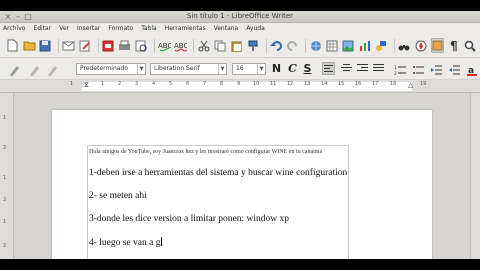 Image resolution: width=480 pixels, height=270 pixels. Describe the element at coordinates (292, 68) in the screenshot. I see `italic-button: C` at that location.